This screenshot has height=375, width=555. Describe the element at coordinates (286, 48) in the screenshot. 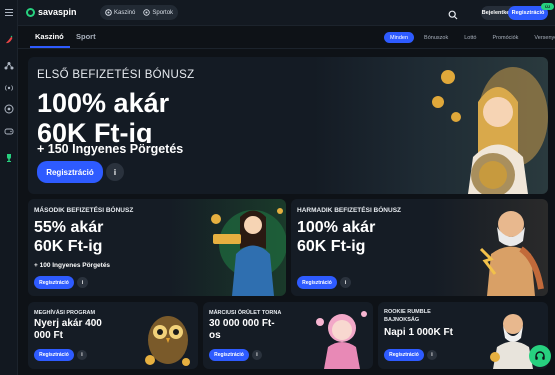

I see `tabs-divider` at that location.